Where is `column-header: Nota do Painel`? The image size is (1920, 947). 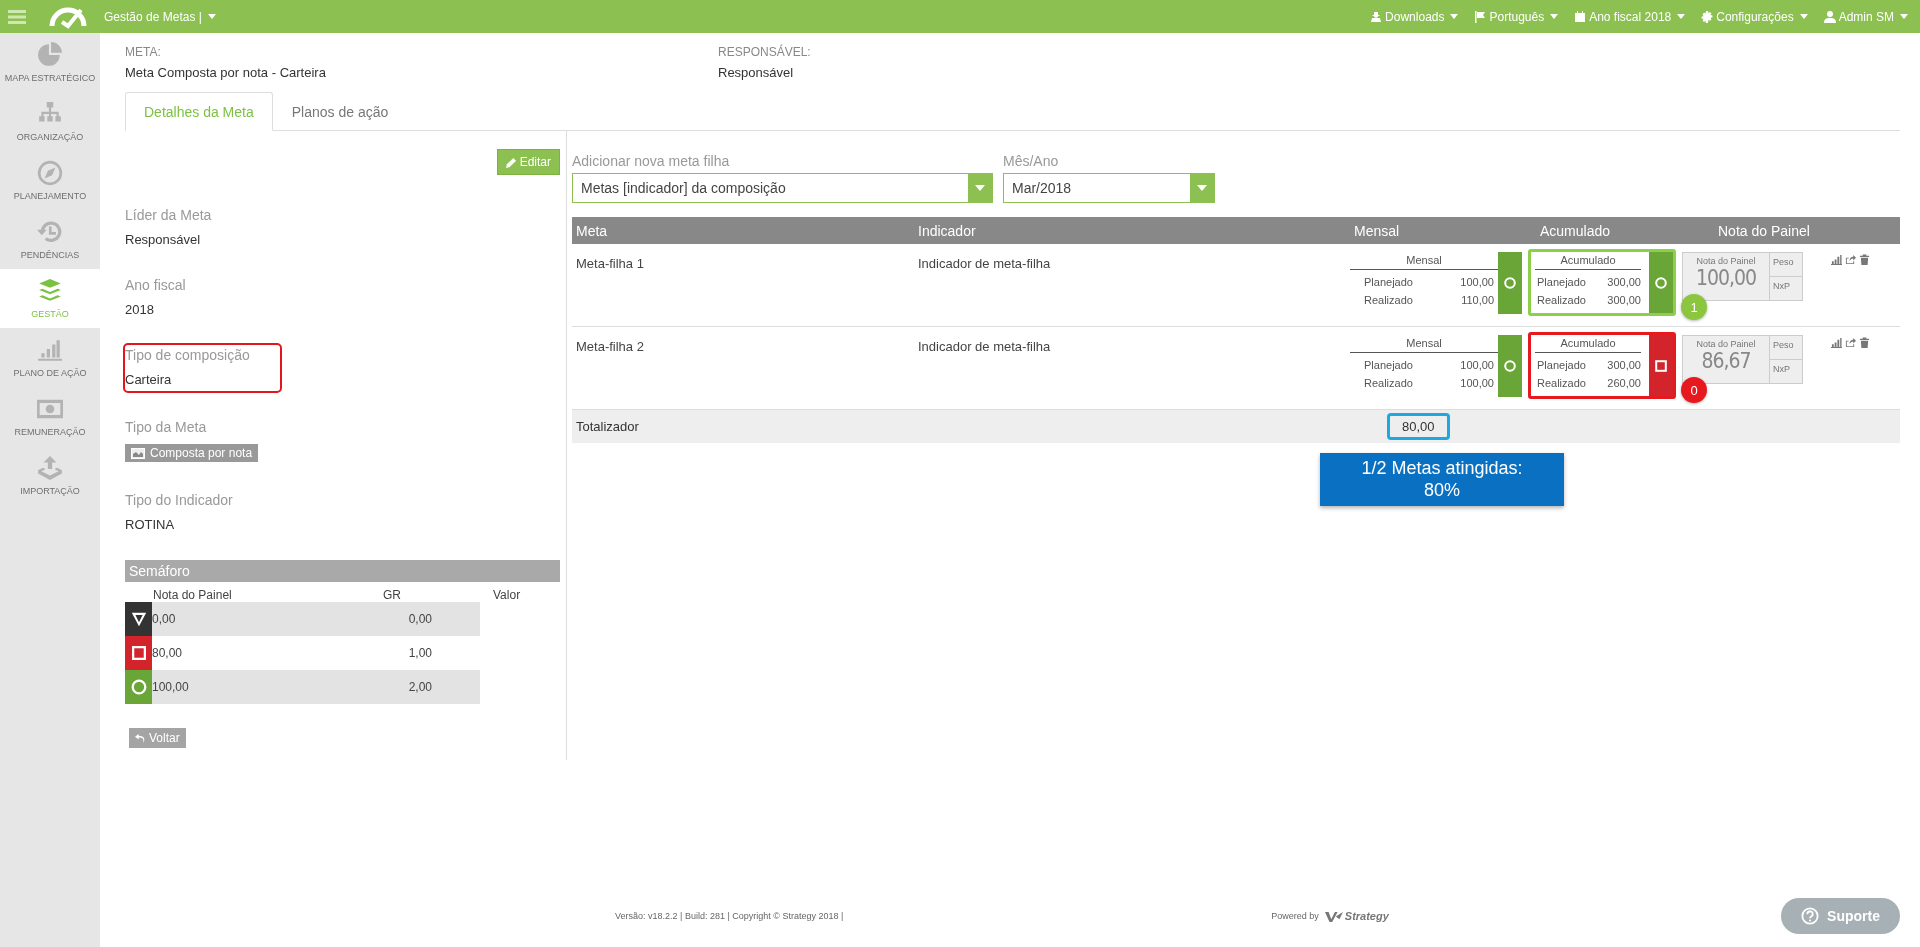
column-header: Nota do Painel is located at coordinates (193, 595).